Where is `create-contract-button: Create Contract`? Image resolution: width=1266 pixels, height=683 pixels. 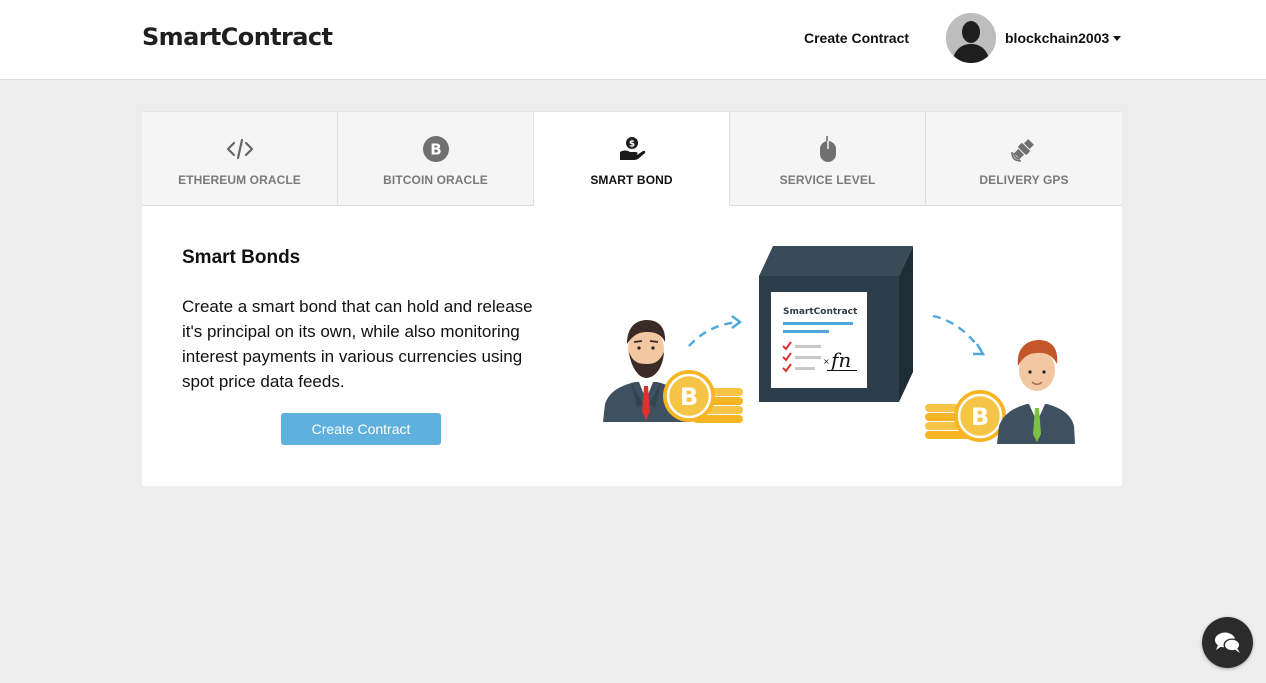 create-contract-button: Create Contract is located at coordinates (361, 429).